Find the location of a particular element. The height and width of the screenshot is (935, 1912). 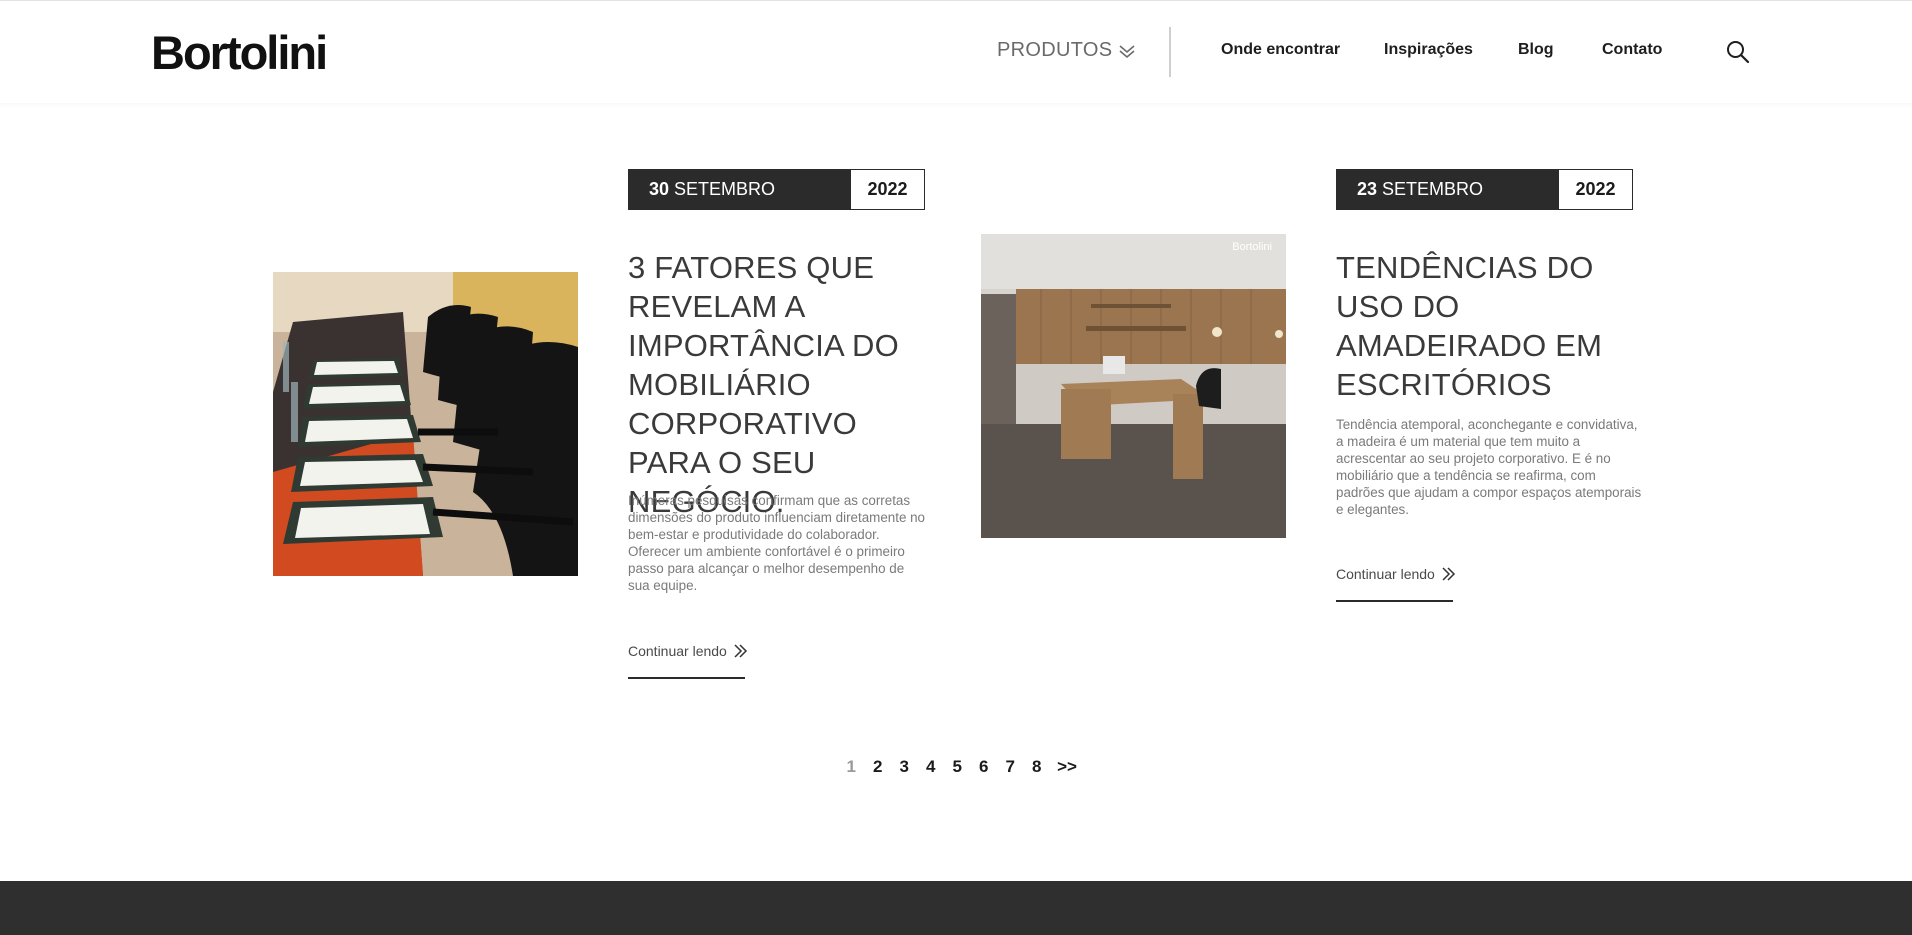

post-date-badge: 30 SETEMBRO 2022 is located at coordinates (776, 189).